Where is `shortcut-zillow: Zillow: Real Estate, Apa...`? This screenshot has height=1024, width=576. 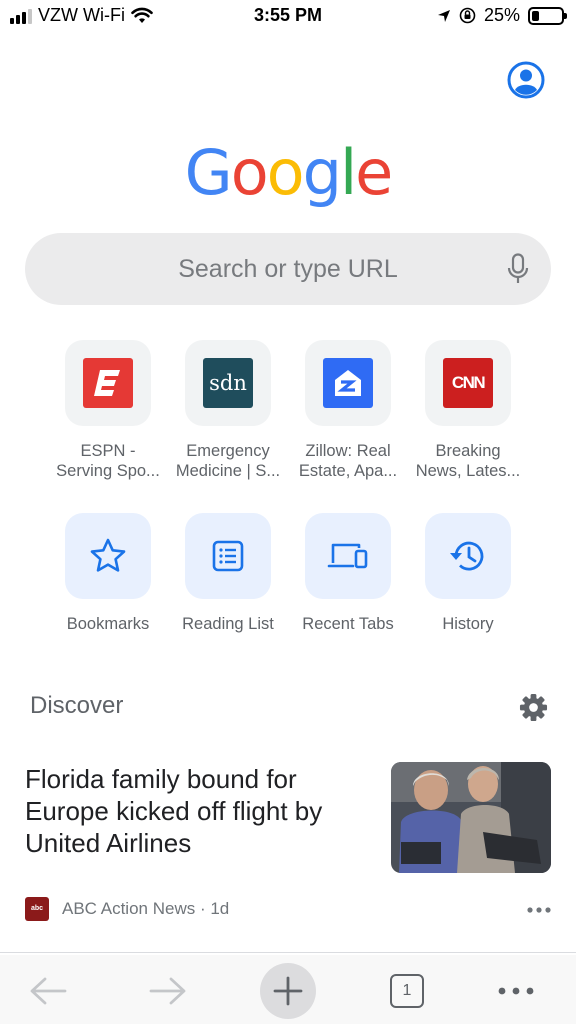 shortcut-zillow: Zillow: Real Estate, Apa... is located at coordinates (348, 410).